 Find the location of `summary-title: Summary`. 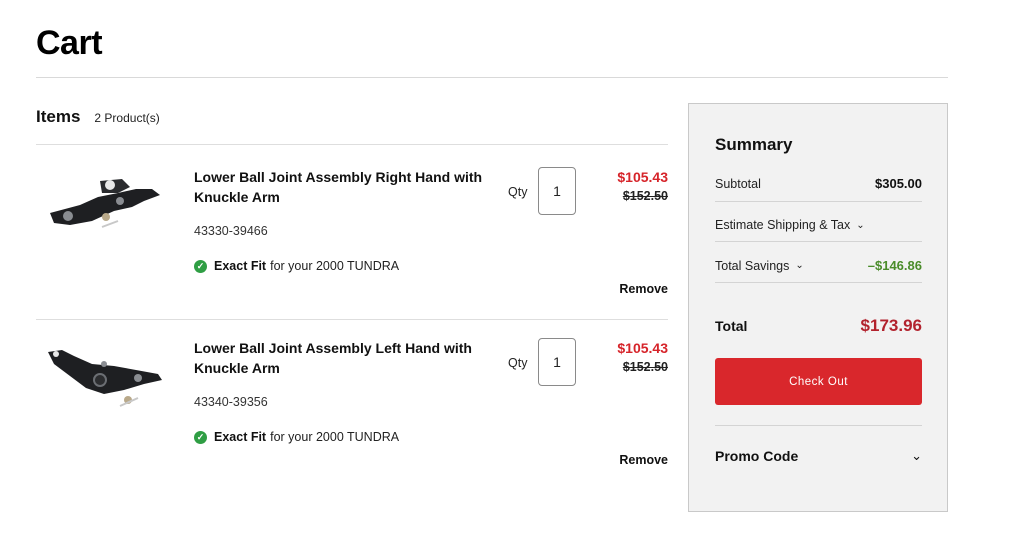

summary-title: Summary is located at coordinates (754, 144).